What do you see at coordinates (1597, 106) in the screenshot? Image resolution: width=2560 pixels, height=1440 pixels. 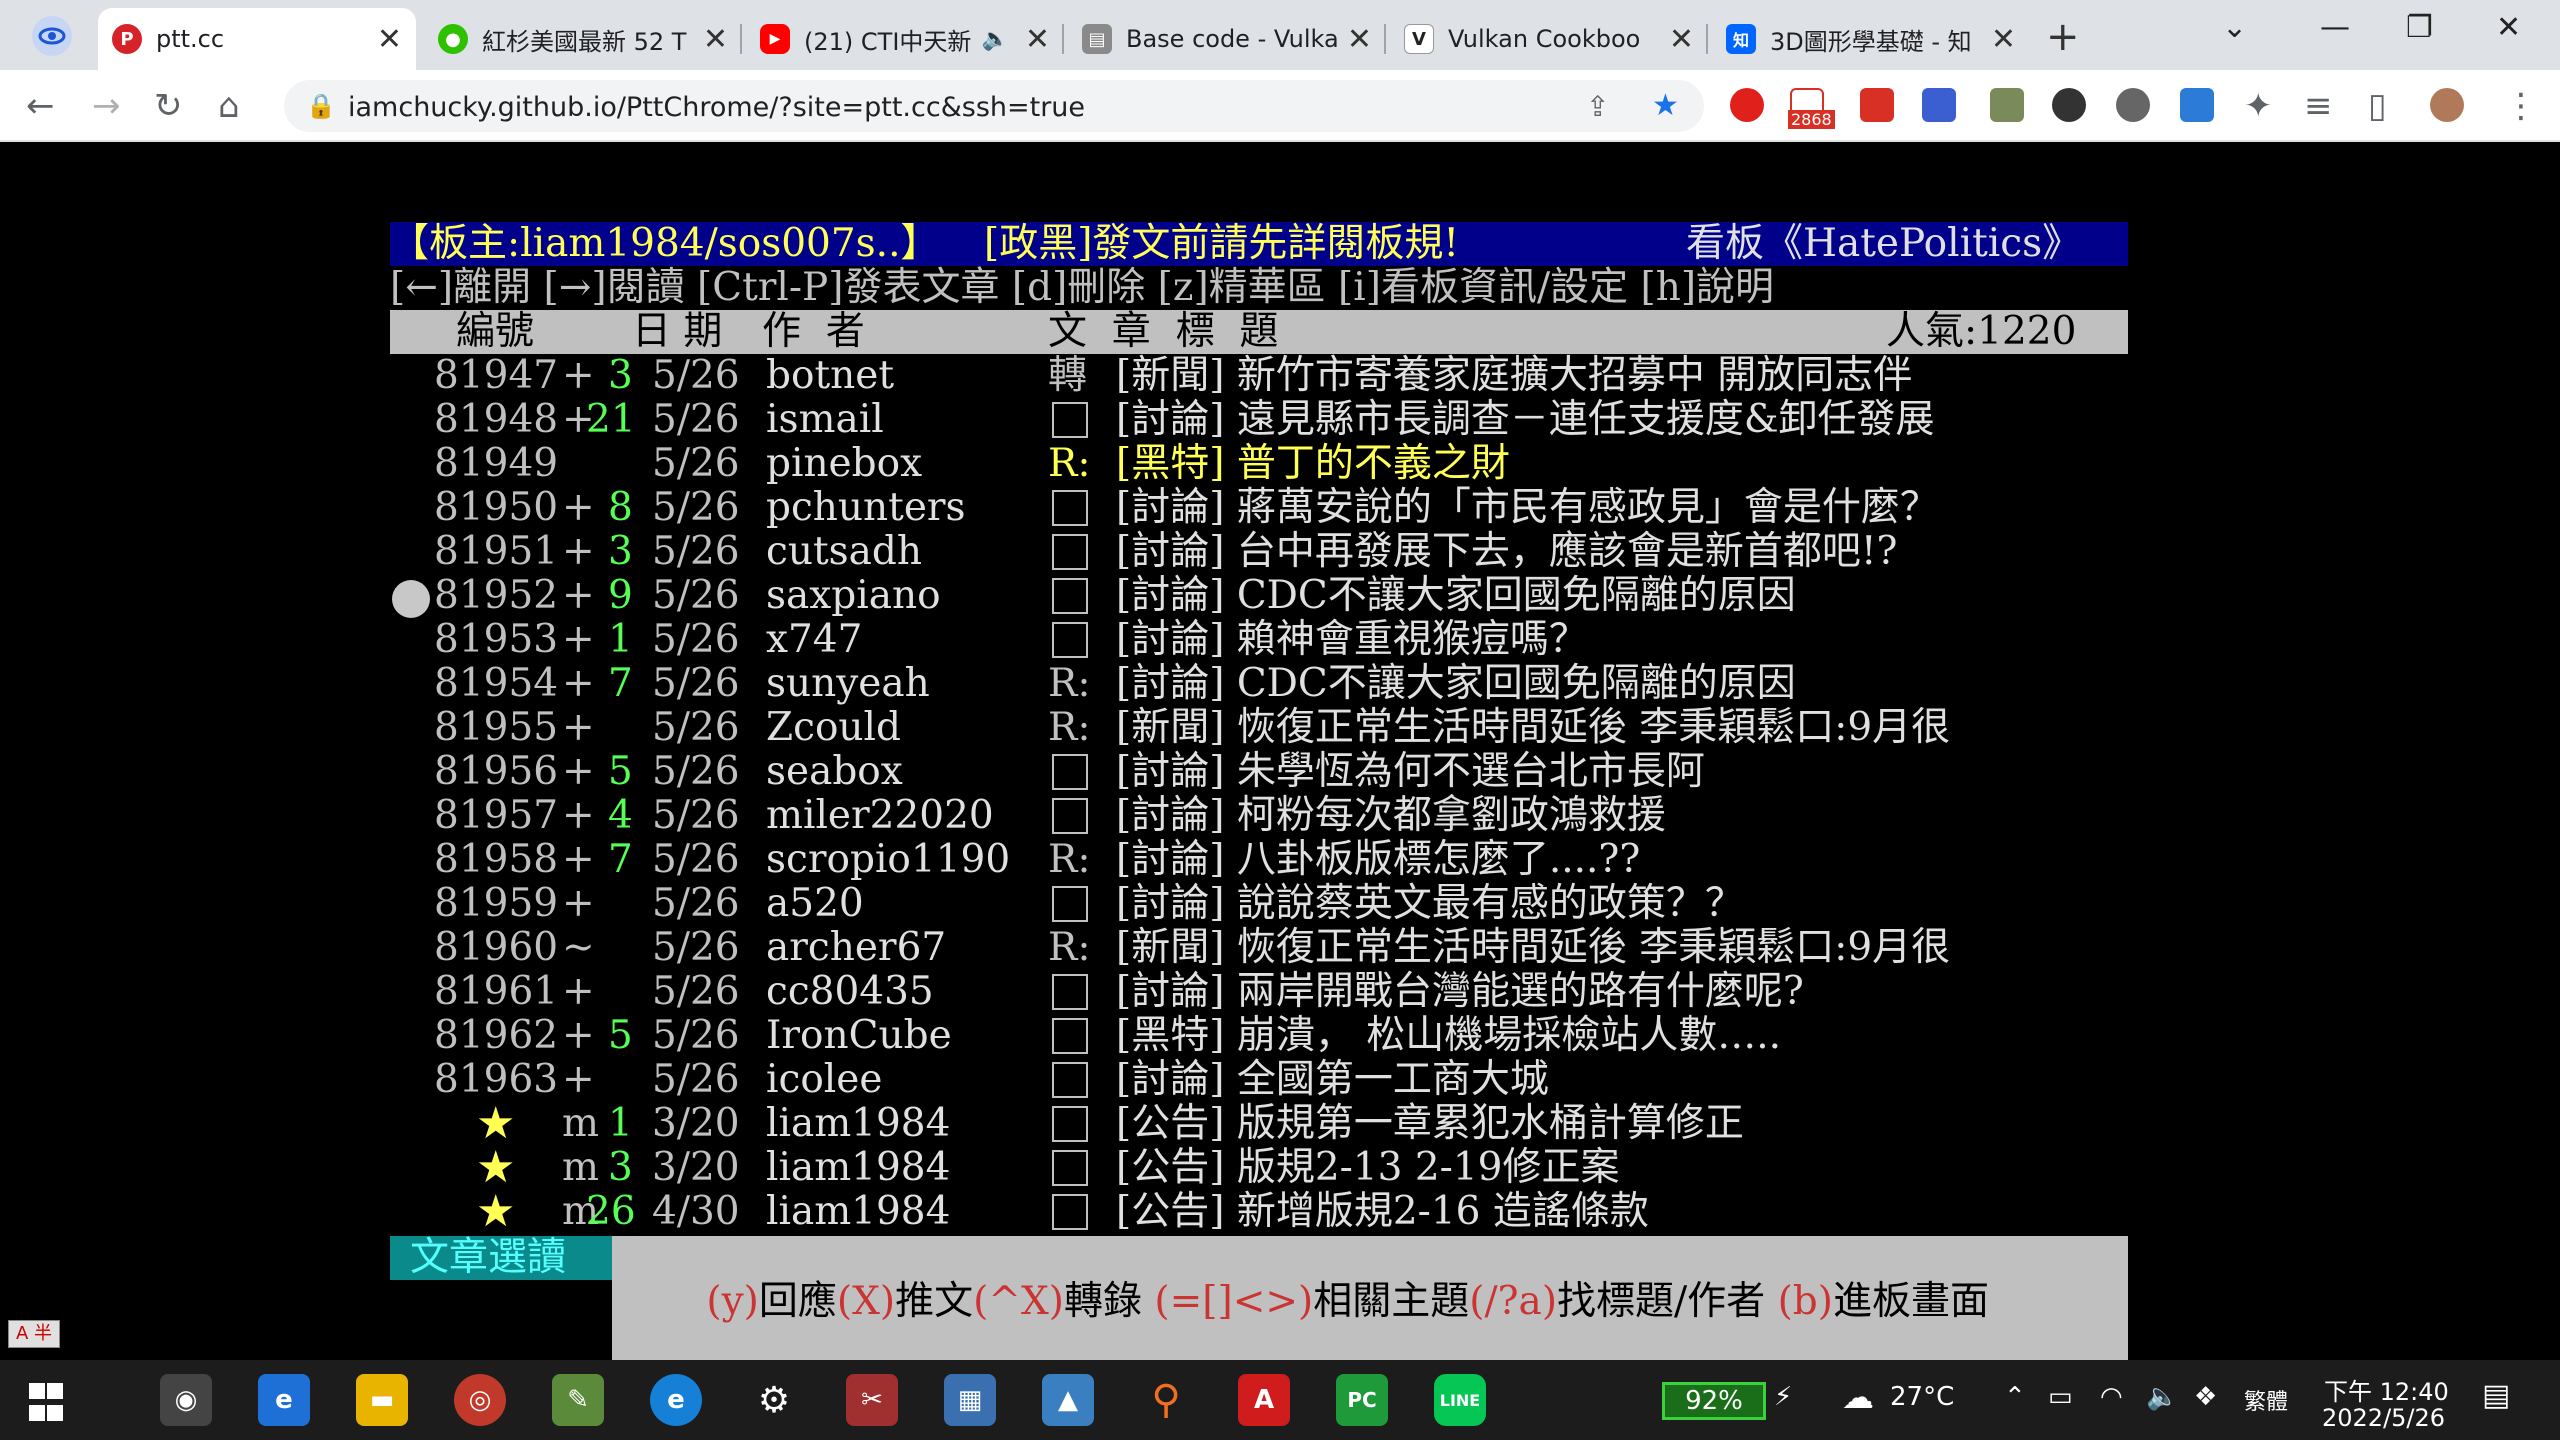 I see `share-icon: ⇪` at bounding box center [1597, 106].